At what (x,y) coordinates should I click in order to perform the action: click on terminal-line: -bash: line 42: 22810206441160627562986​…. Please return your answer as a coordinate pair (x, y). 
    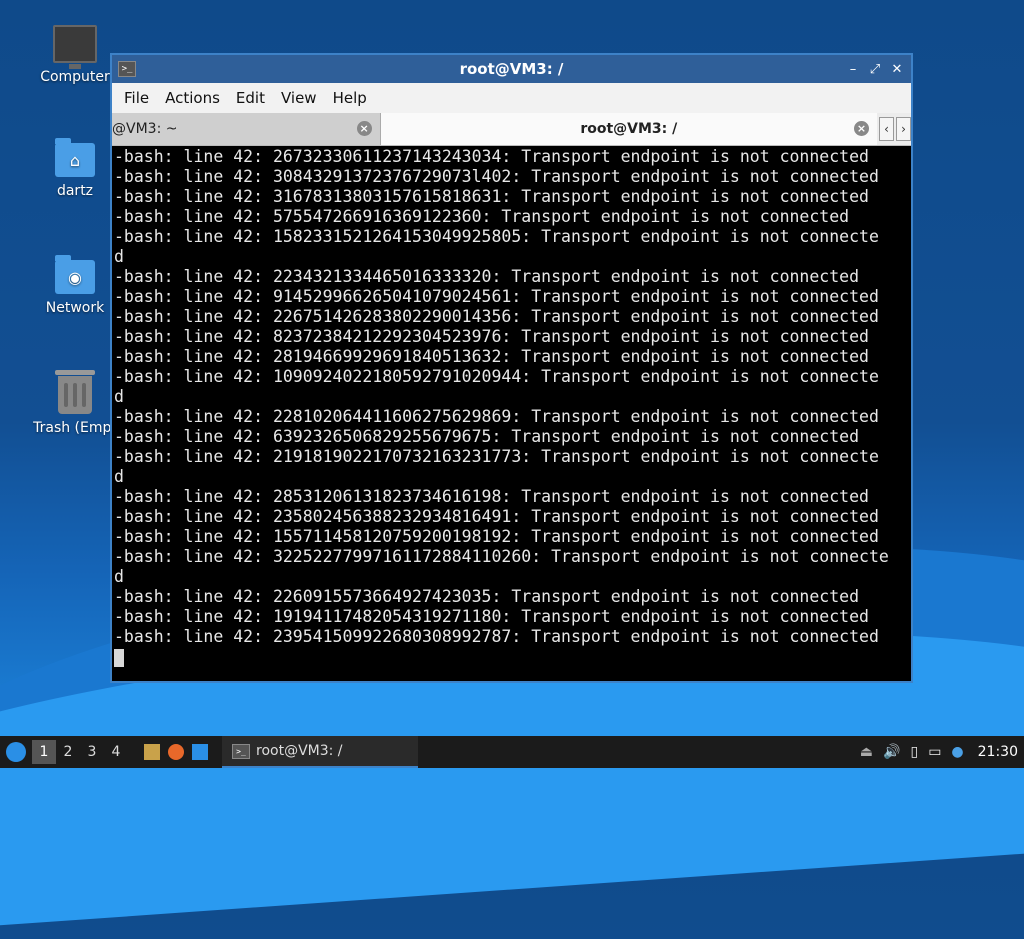
    Looking at the image, I should click on (496, 416).